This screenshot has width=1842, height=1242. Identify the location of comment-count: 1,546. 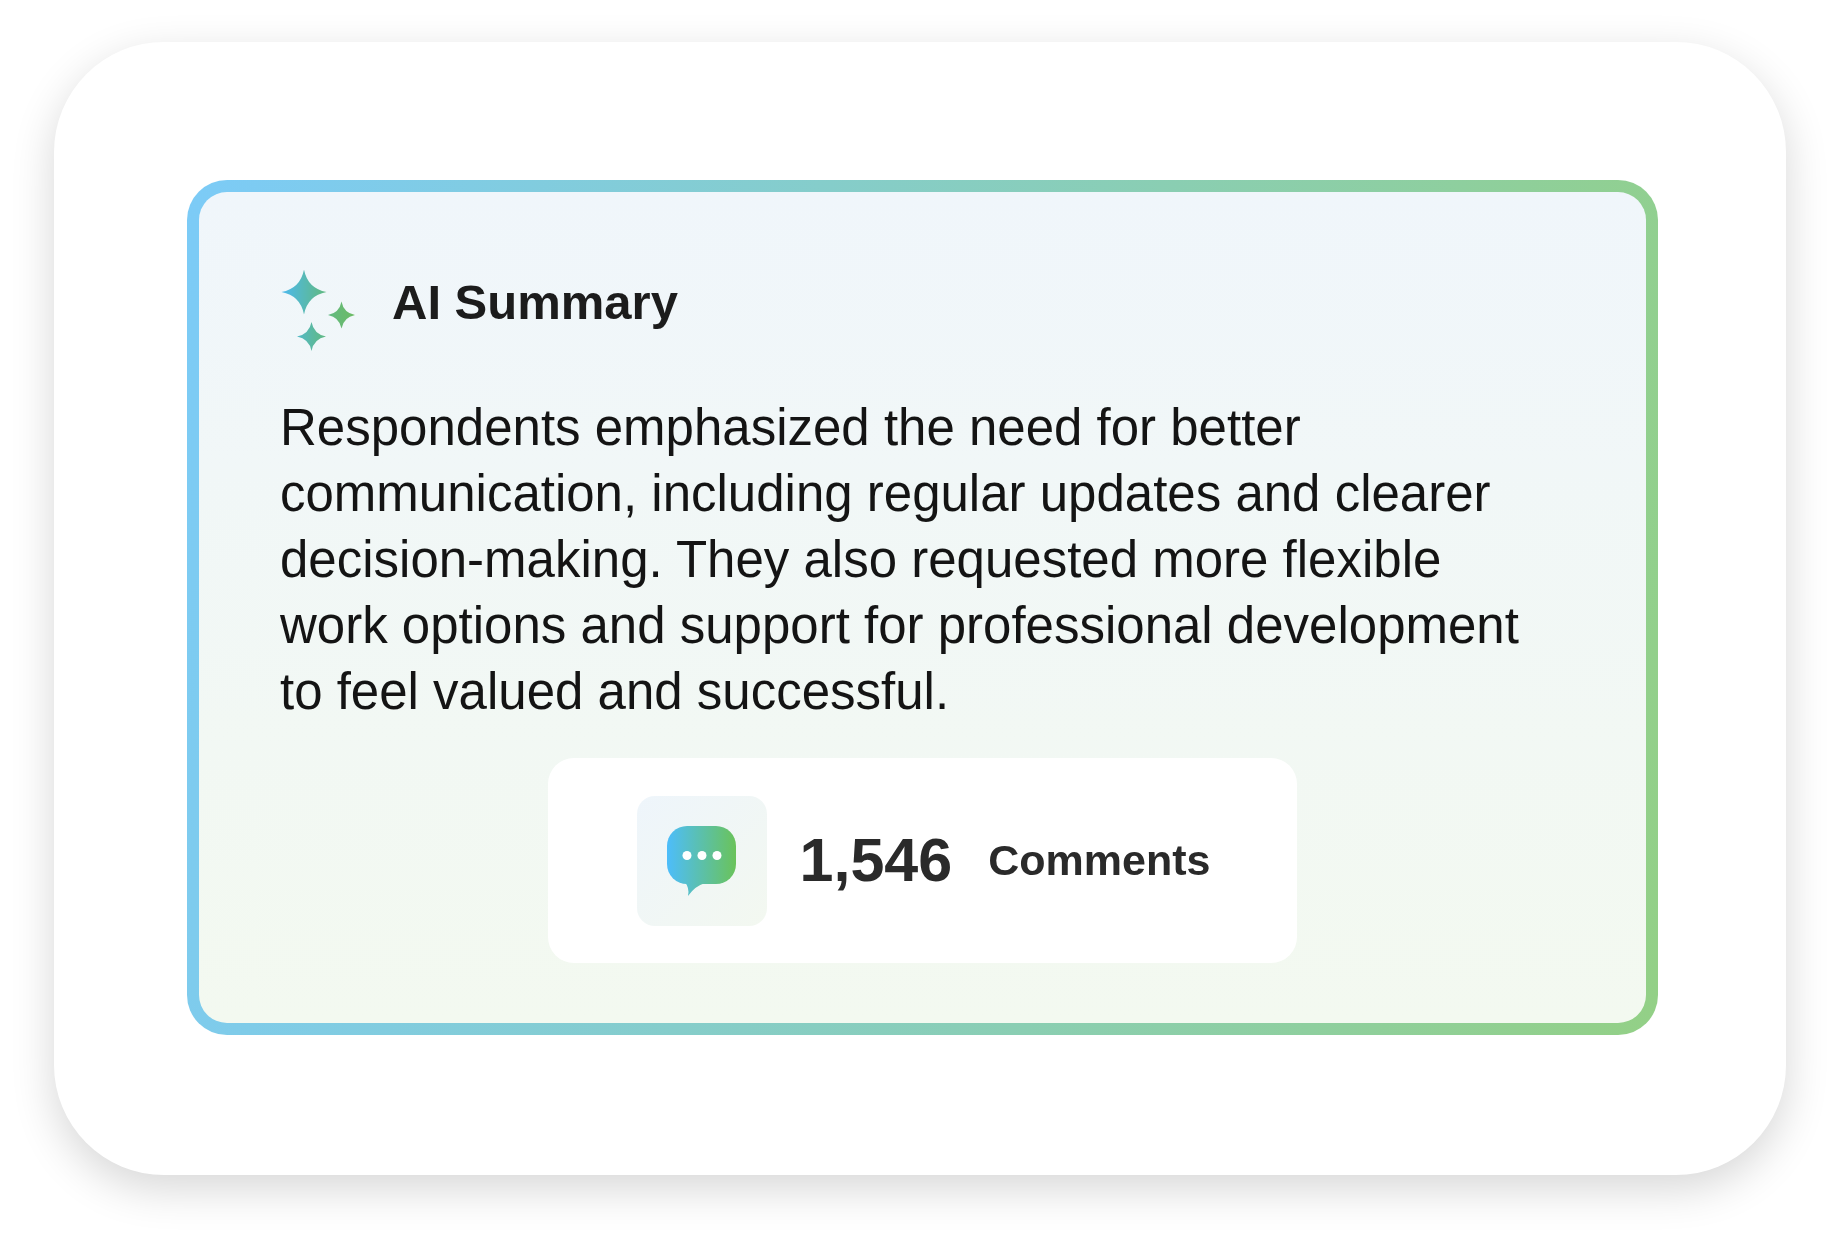
(876, 860).